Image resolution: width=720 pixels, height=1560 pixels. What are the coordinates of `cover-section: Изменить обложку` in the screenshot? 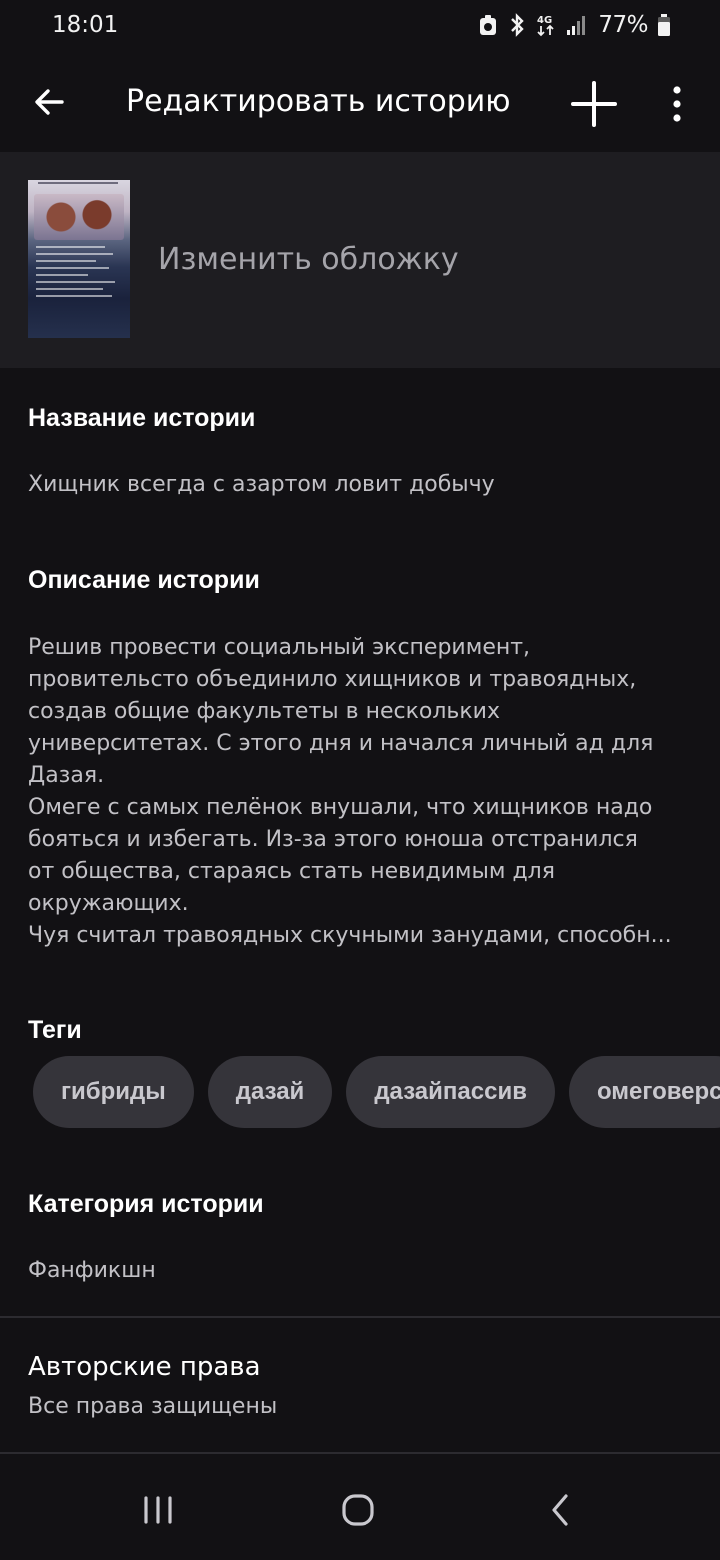 It's located at (360, 260).